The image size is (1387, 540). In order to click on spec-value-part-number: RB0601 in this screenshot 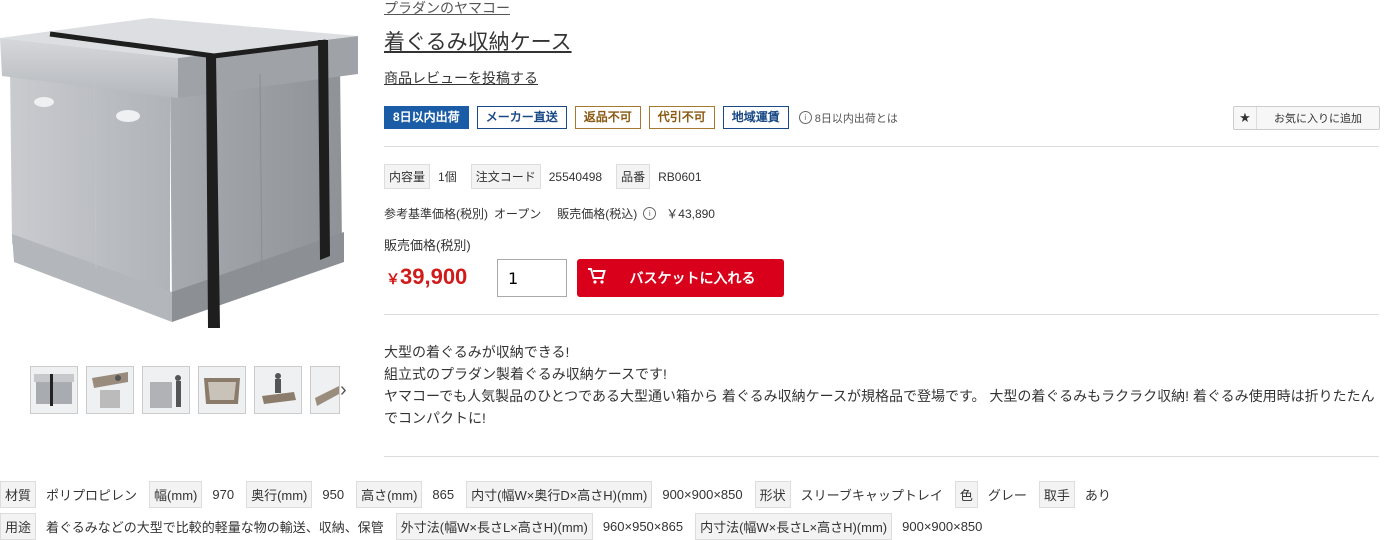, I will do `click(680, 176)`.